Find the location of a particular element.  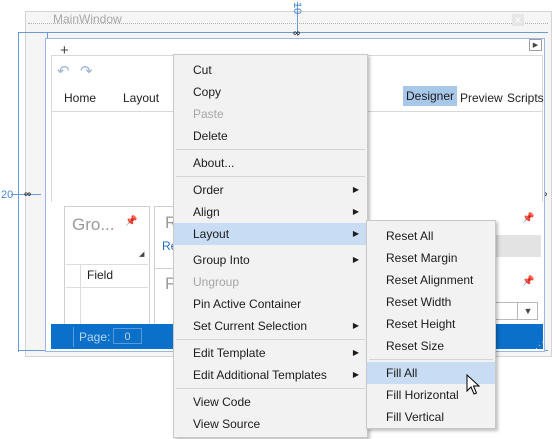

submenu-item-reset-all: Reset All is located at coordinates (431, 236).